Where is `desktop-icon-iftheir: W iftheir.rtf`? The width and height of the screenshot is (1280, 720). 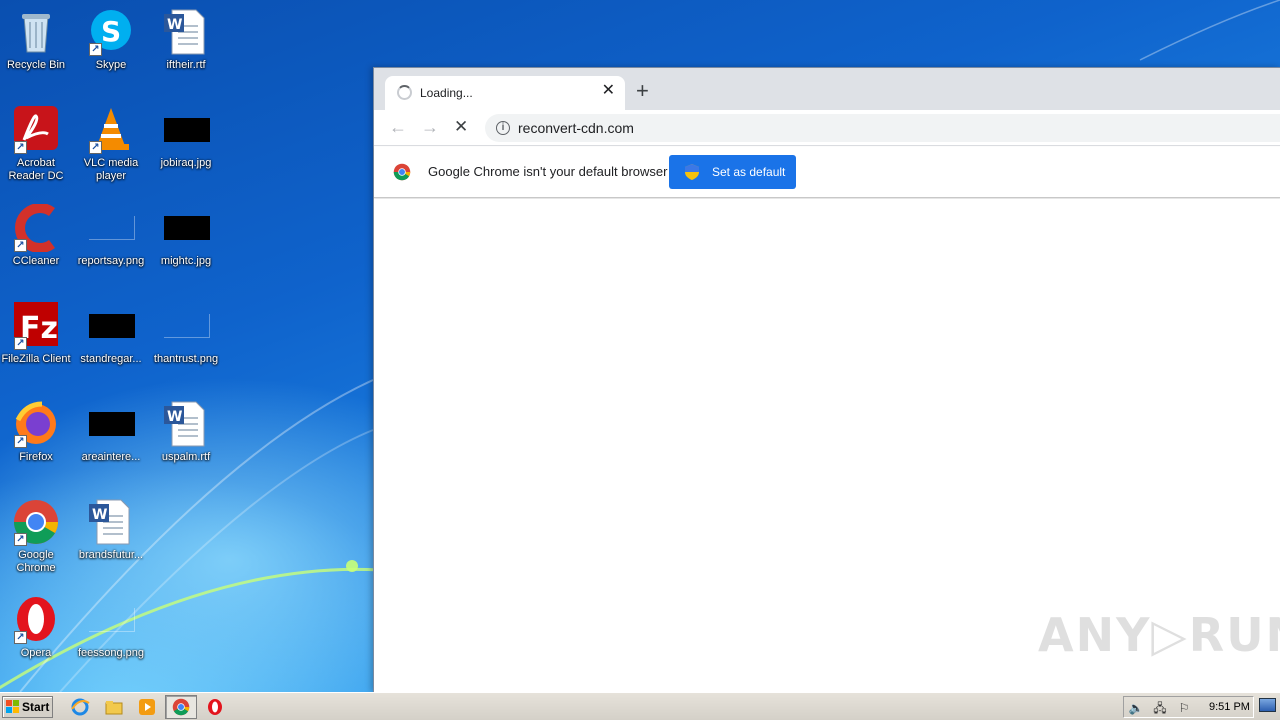
desktop-icon-iftheir: W iftheir.rtf is located at coordinates (186, 40).